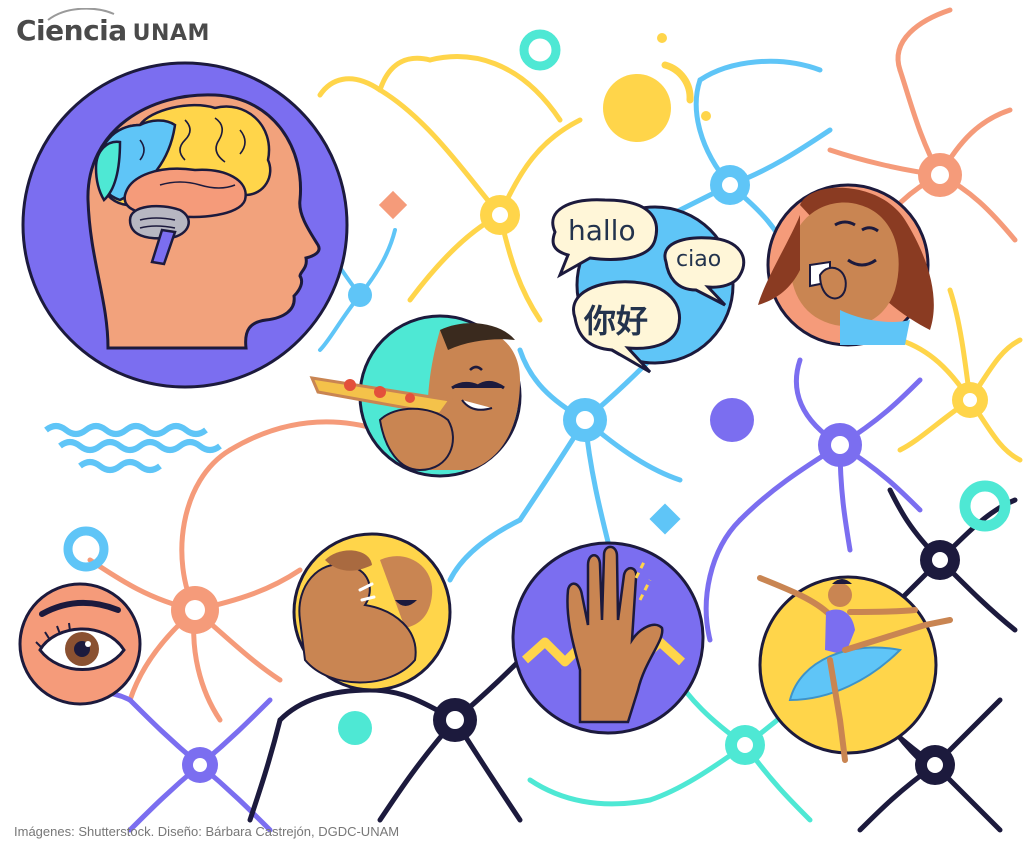 This screenshot has height=850, width=1024. Describe the element at coordinates (372, 612) in the screenshot. I see `flexing-arm-icon` at that location.